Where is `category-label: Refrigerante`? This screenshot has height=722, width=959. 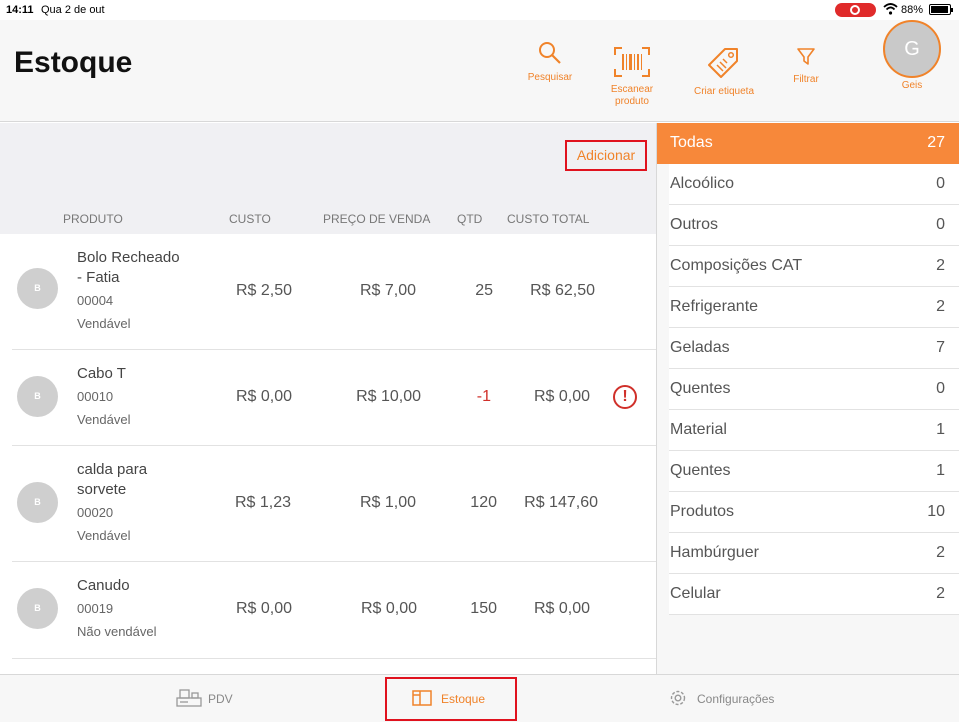
category-label: Refrigerante is located at coordinates (714, 306).